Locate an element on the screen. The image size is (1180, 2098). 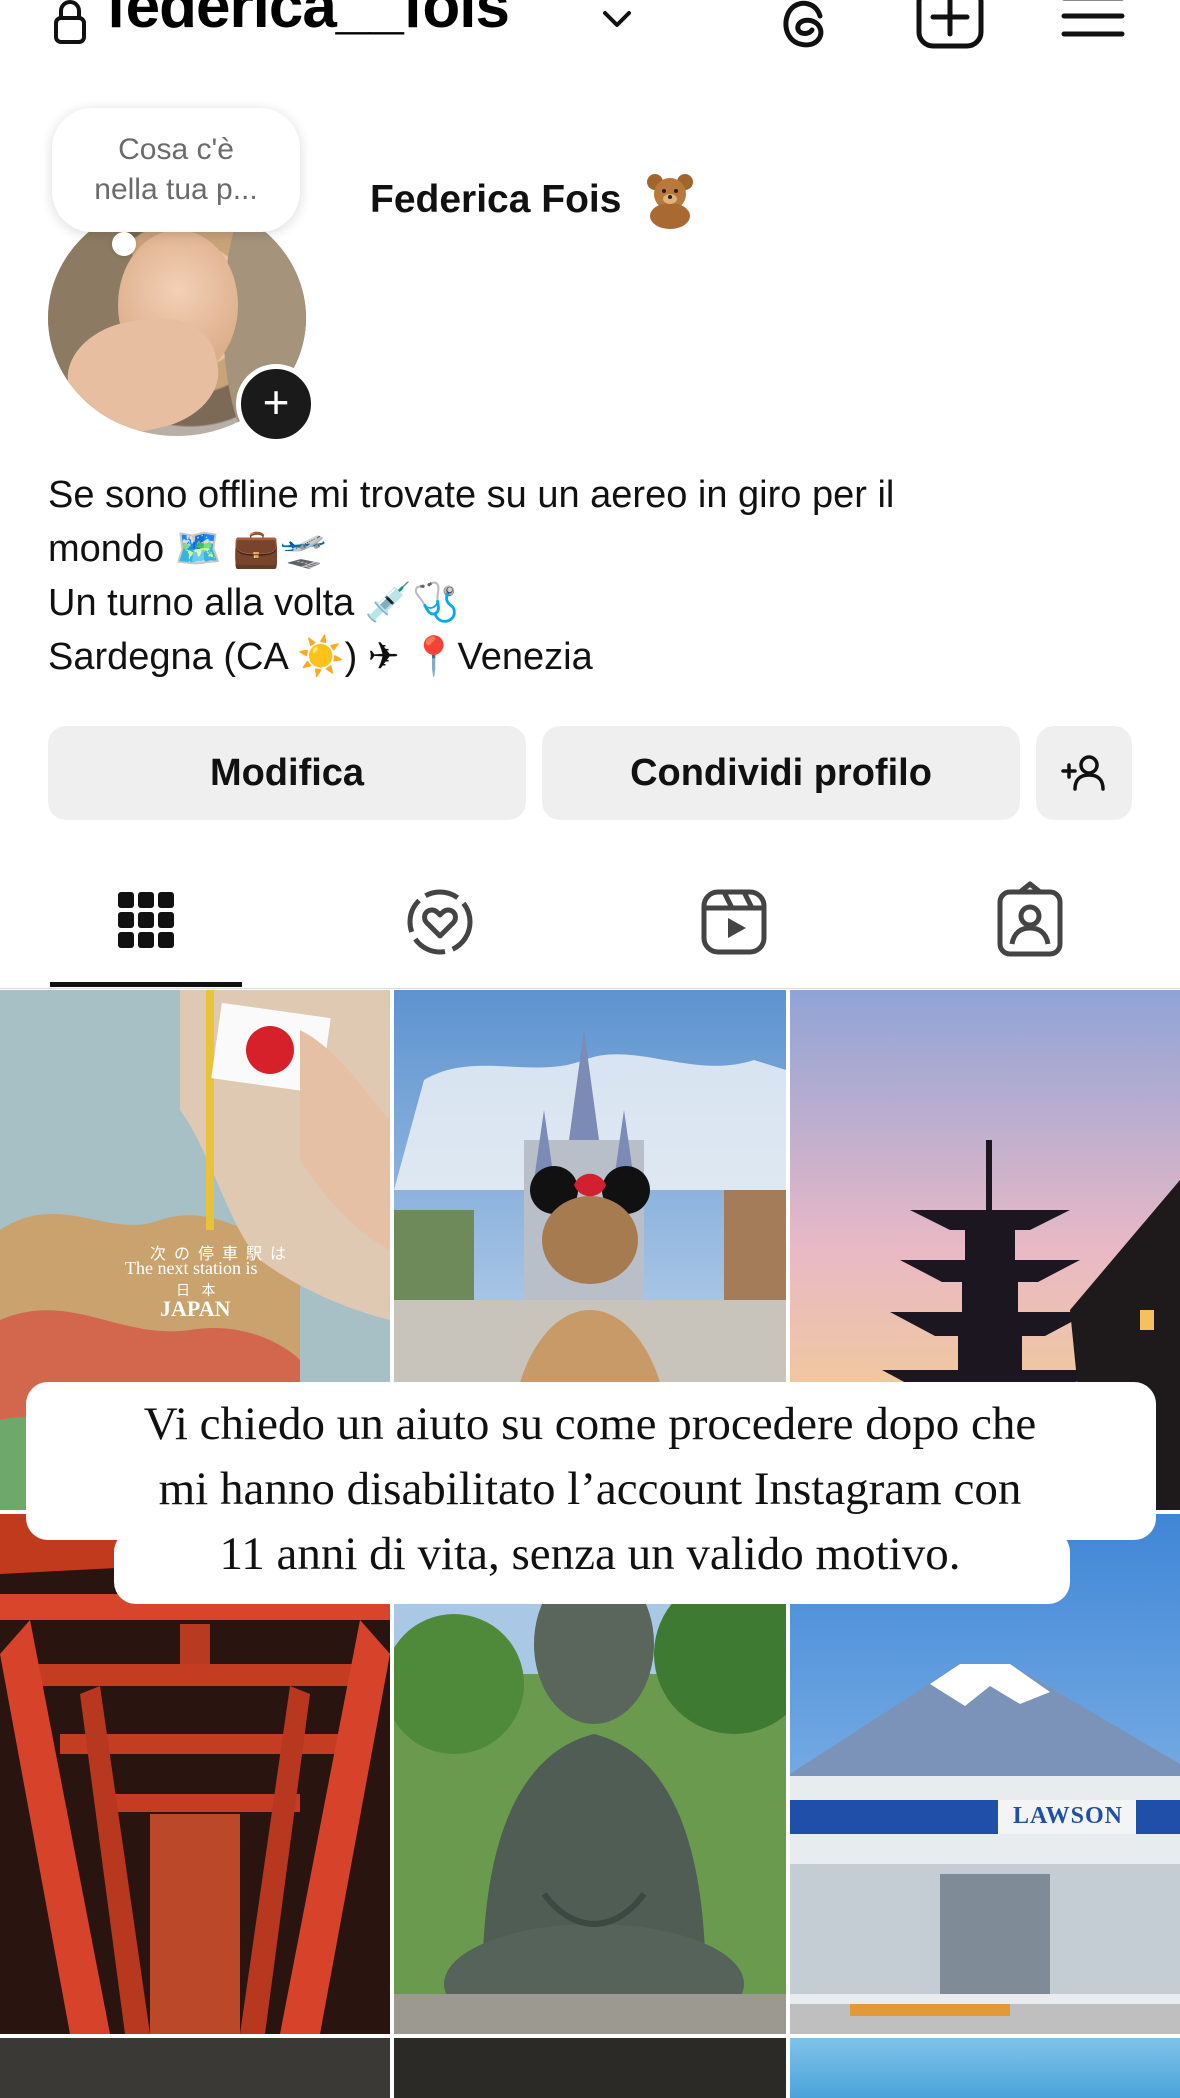
tagged-icon is located at coordinates (1030, 920).